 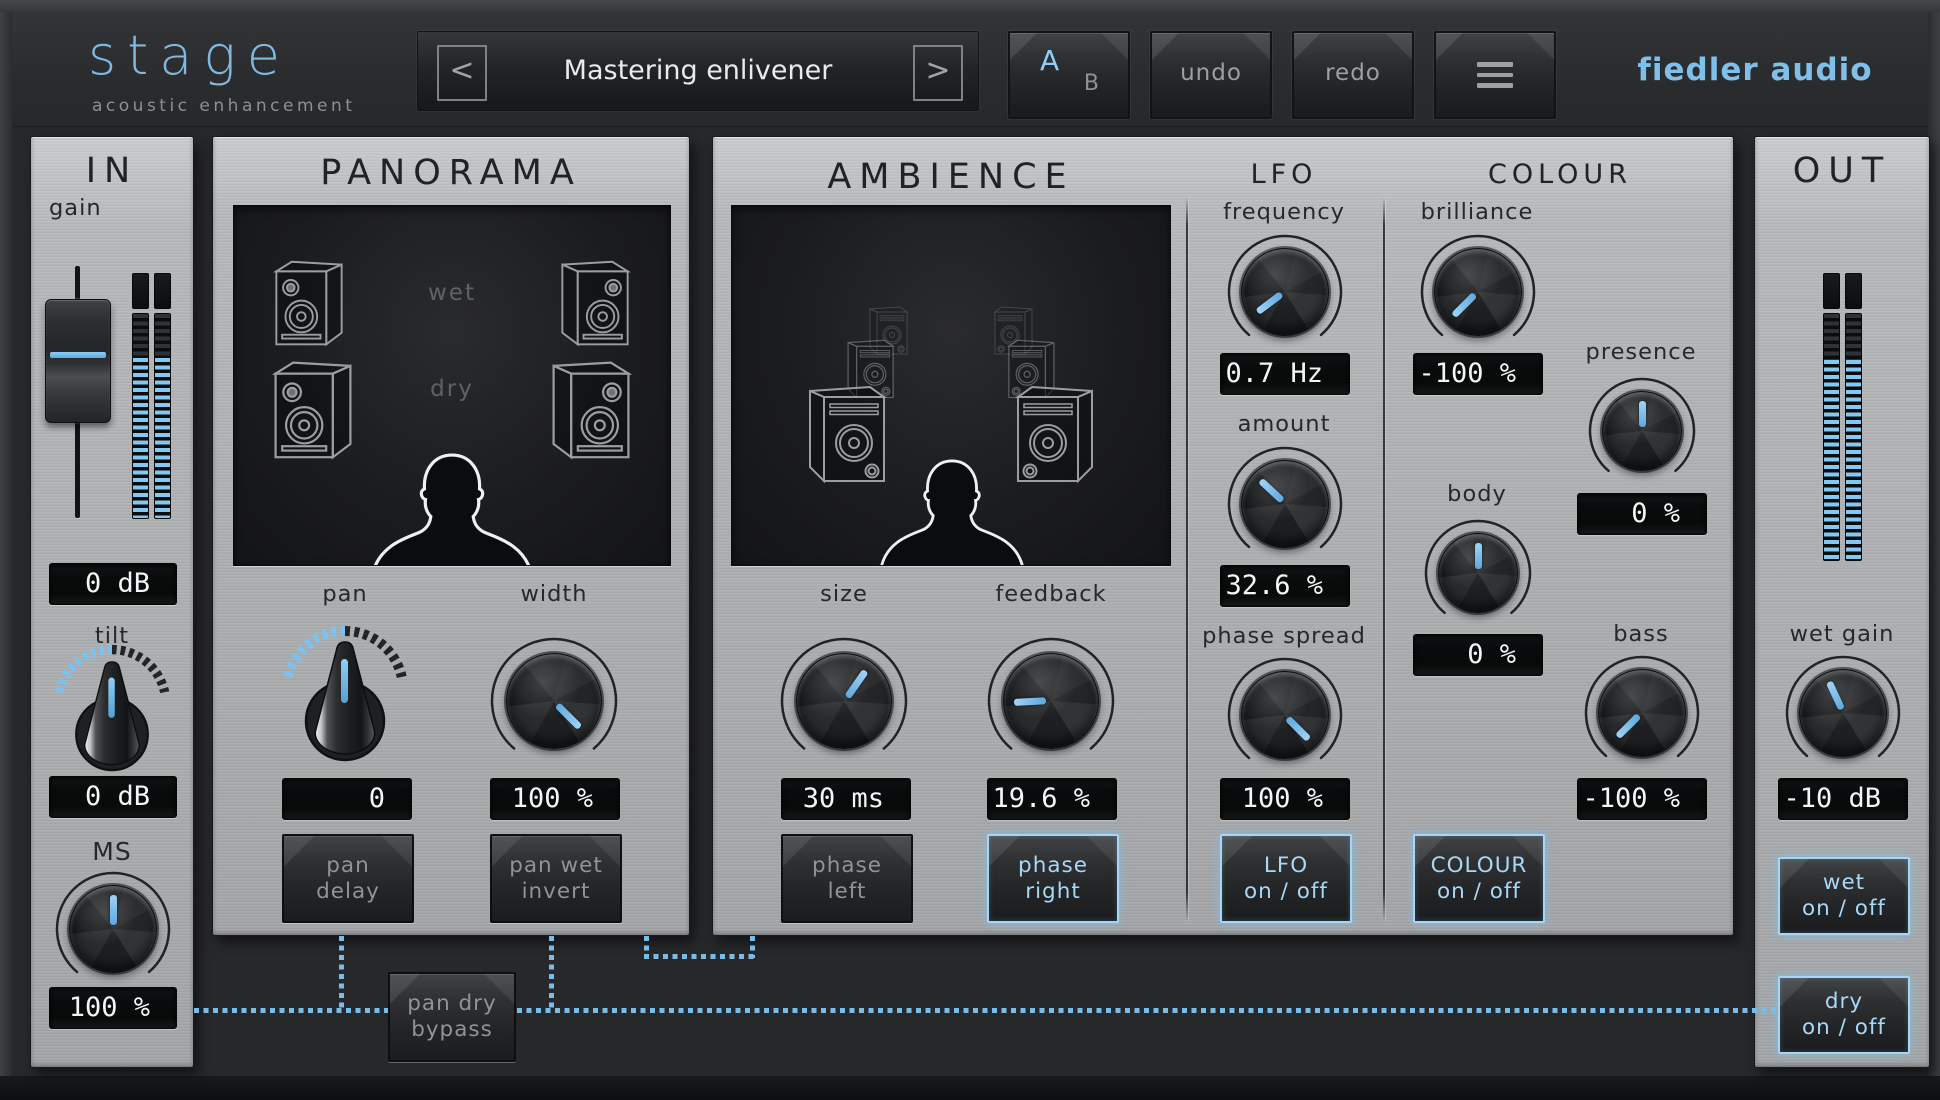 What do you see at coordinates (162, 416) in the screenshot?
I see `input-meter-right` at bounding box center [162, 416].